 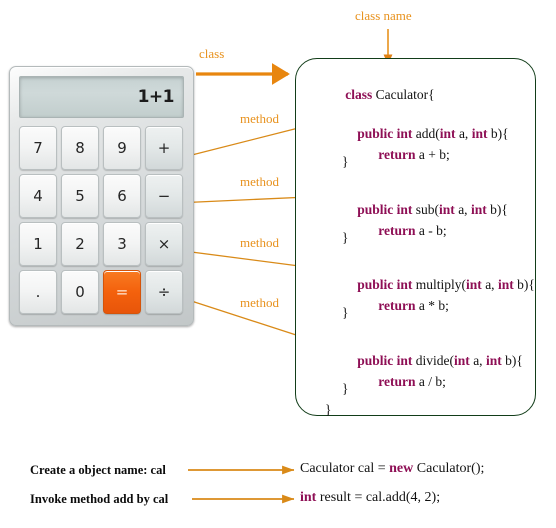 What do you see at coordinates (259, 118) in the screenshot?
I see `label-method-add: method` at bounding box center [259, 118].